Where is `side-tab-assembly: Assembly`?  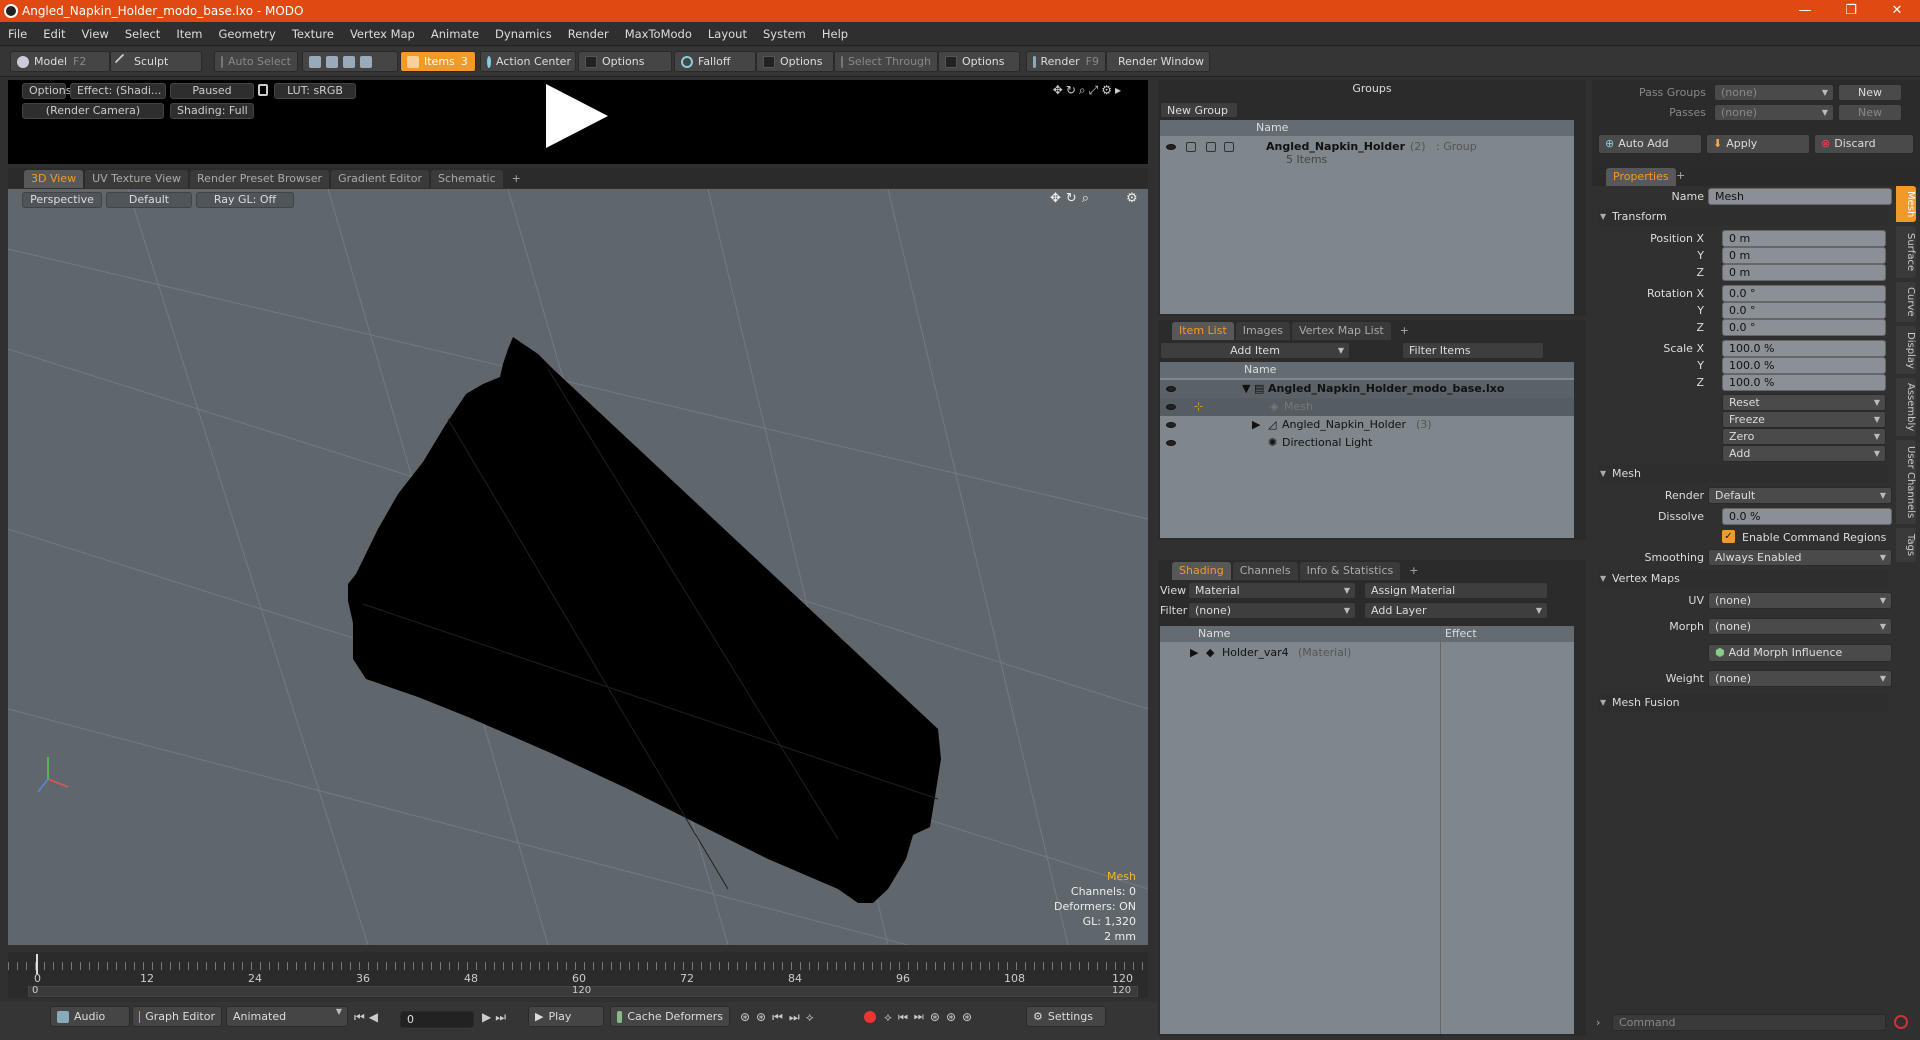
side-tab-assembly: Assembly is located at coordinates (1906, 407).